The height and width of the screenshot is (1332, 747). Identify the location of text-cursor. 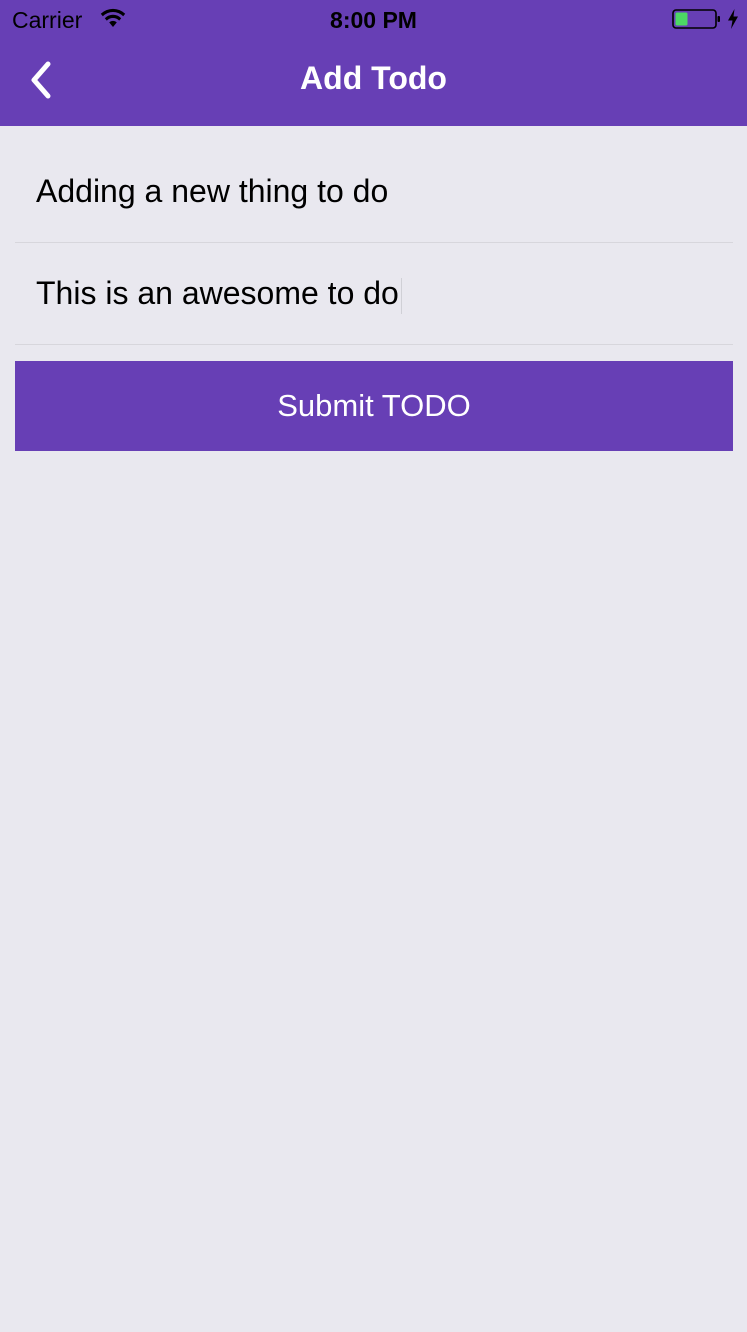
(401, 295).